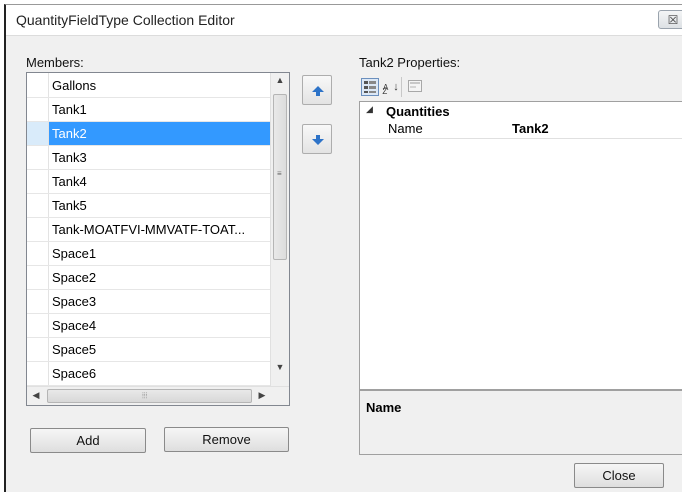 The image size is (682, 492). Describe the element at coordinates (69, 181) in the screenshot. I see `list-item-label: Tank4` at that location.